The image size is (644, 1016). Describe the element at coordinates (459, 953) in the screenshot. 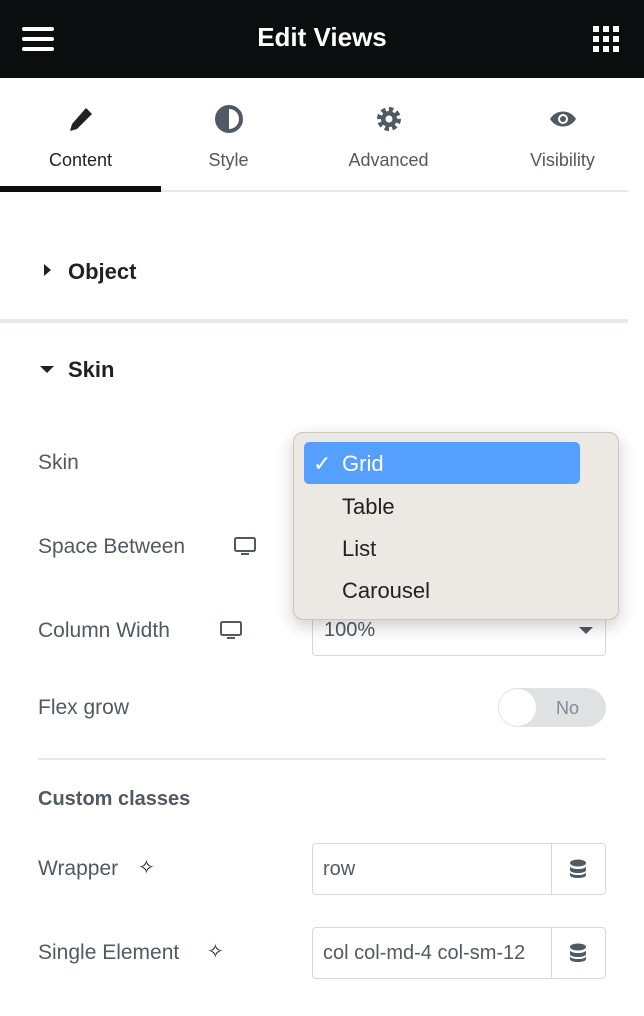

I see `single-element-input: col col-md-4 col-sm-12` at that location.